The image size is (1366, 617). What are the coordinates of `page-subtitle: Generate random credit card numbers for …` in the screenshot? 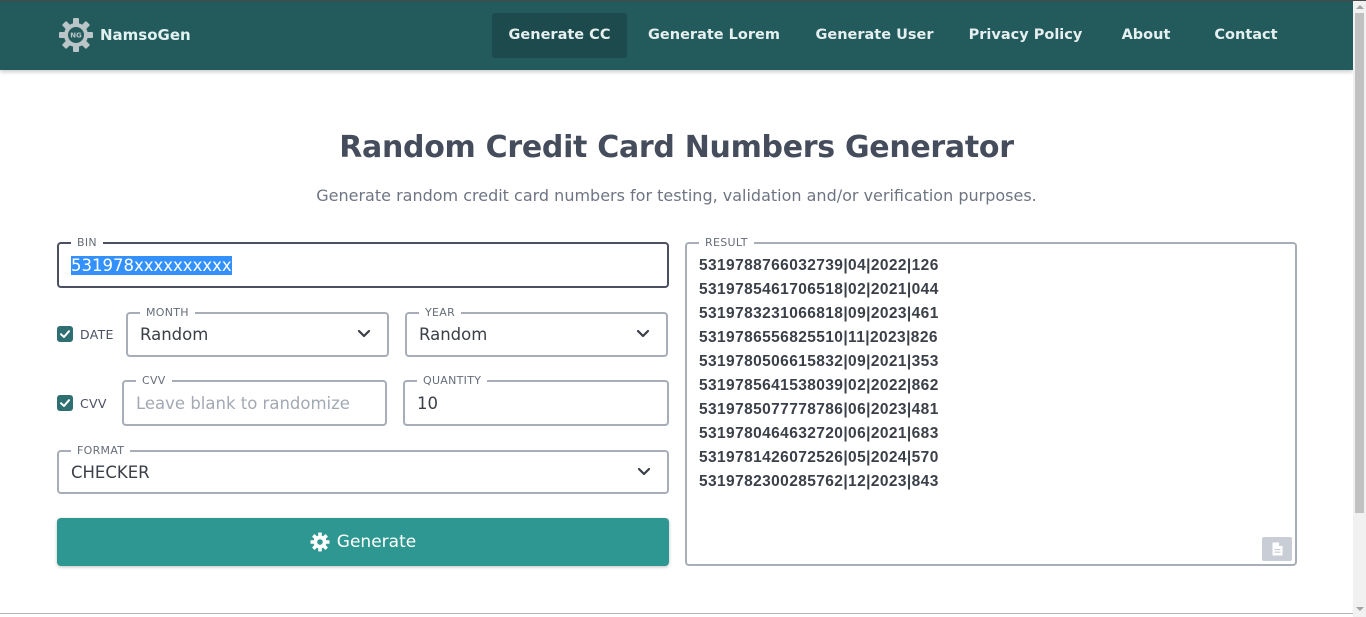 It's located at (676, 195).